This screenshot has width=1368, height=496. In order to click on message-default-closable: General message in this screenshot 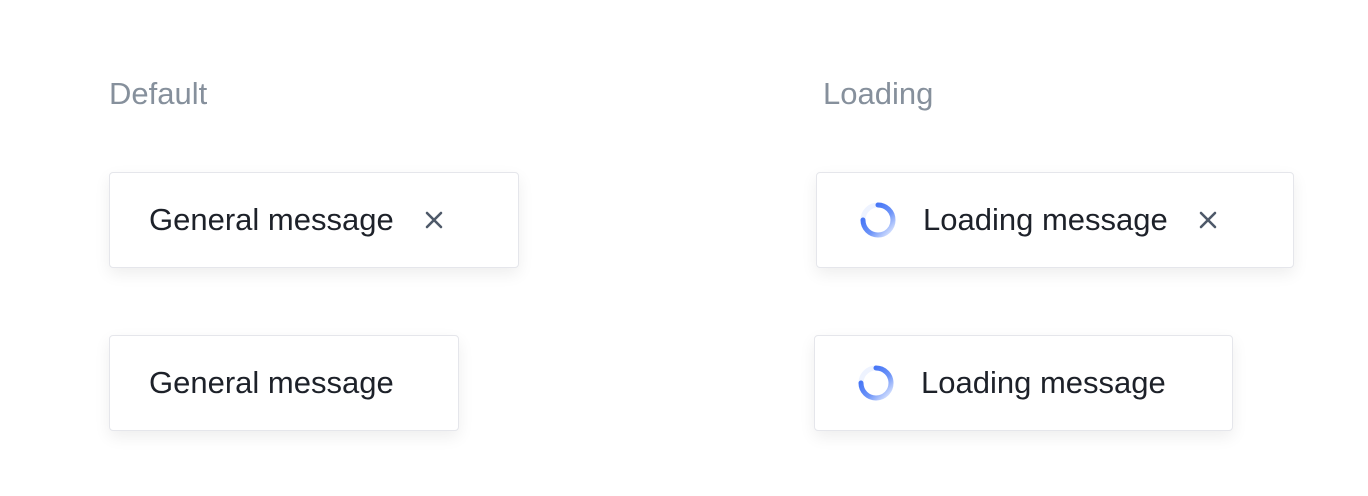, I will do `click(314, 220)`.